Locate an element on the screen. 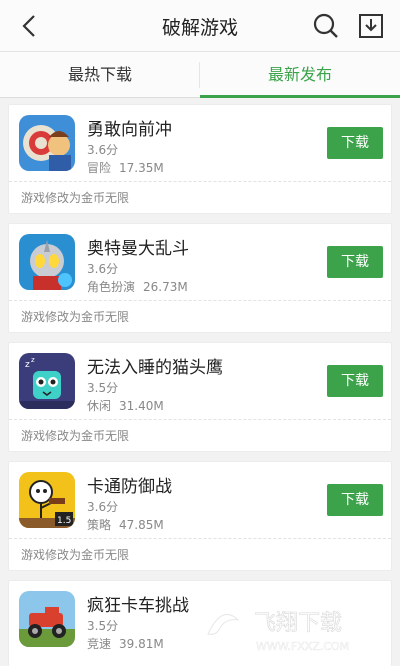 This screenshot has height=666, width=400. app-name: 无法入睡的猫头鹰 is located at coordinates (155, 368).